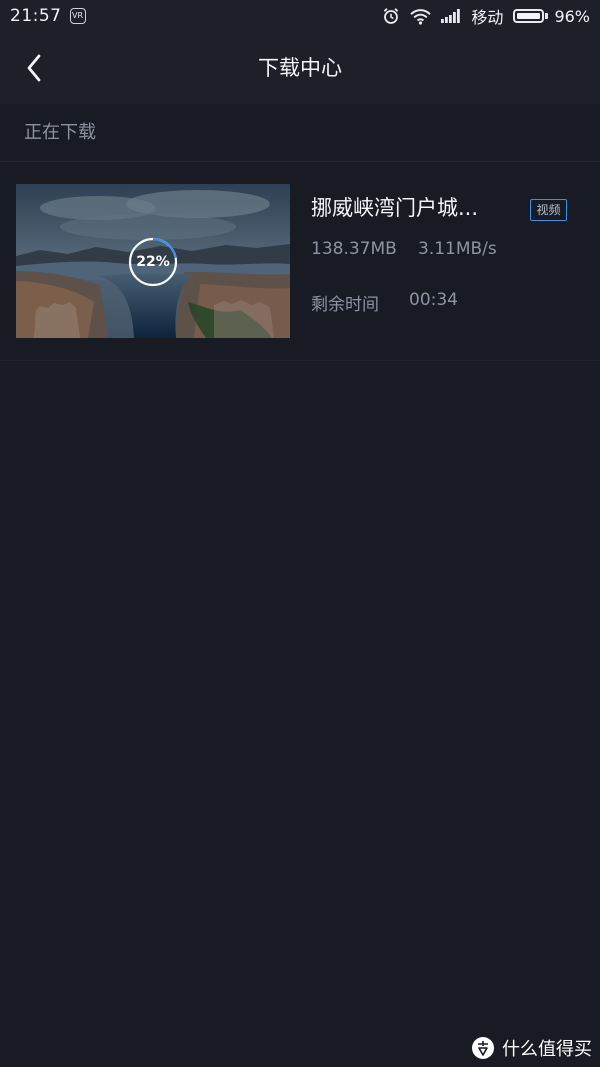  I want to click on carrier-name: 移动, so click(487, 17).